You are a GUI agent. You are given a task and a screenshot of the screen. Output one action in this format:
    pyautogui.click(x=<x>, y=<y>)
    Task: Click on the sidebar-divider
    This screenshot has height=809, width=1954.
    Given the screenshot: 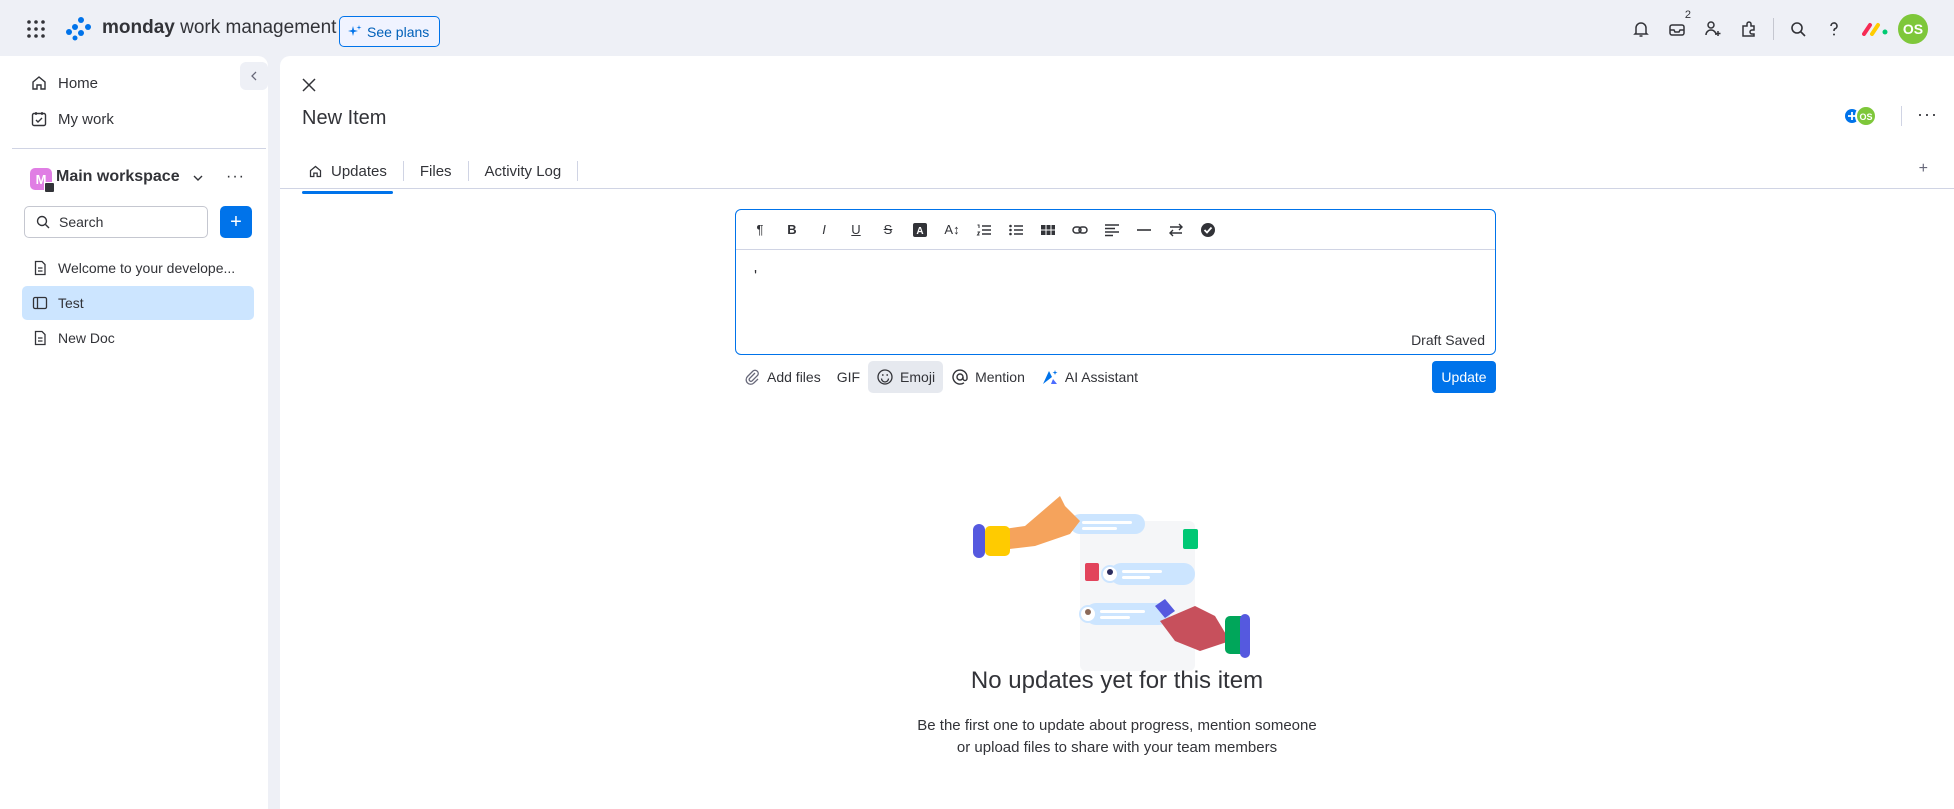 What is the action you would take?
    pyautogui.click(x=139, y=148)
    